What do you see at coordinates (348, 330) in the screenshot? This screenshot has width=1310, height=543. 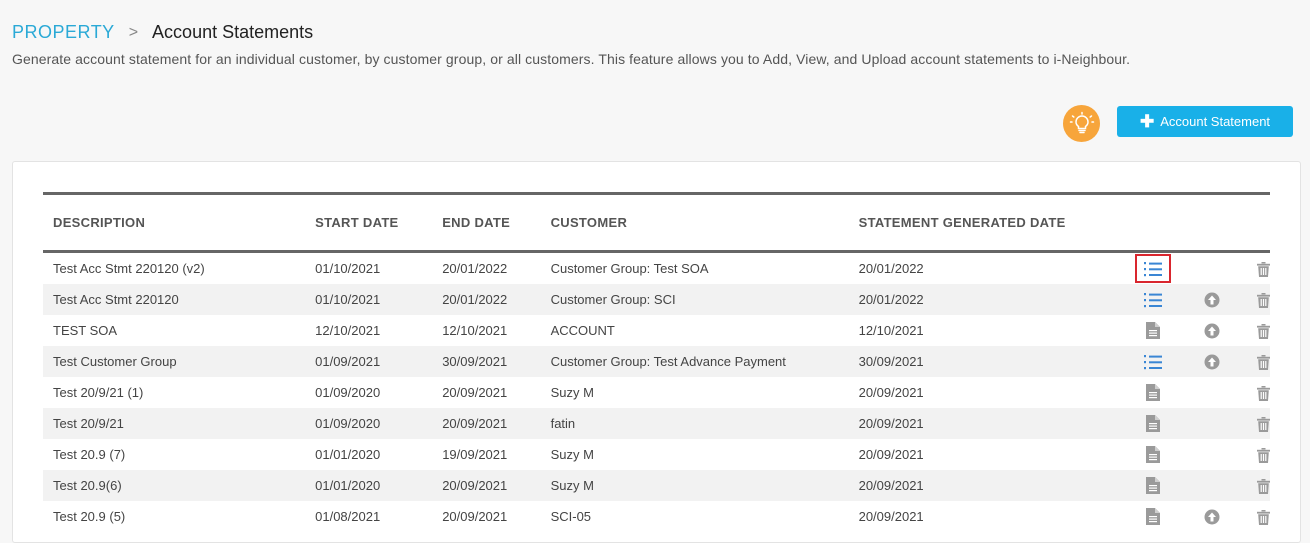 I see `cell-start-date: 12/10/2021` at bounding box center [348, 330].